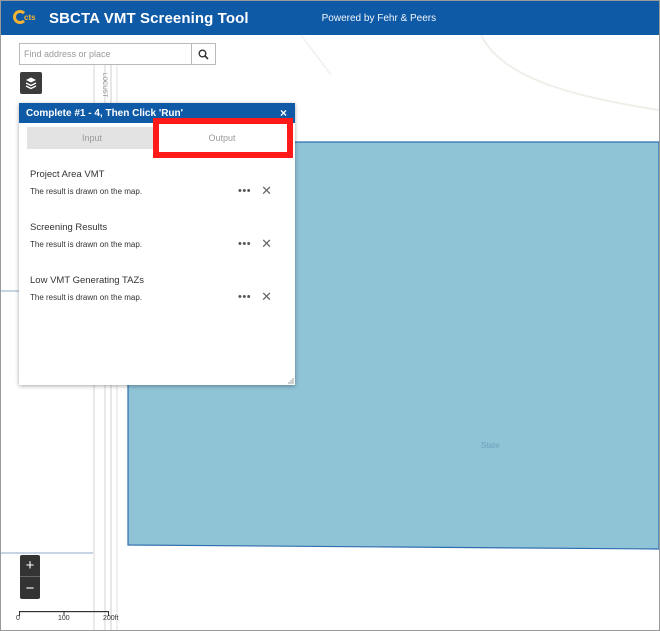  I want to click on search-icon, so click(203, 54).